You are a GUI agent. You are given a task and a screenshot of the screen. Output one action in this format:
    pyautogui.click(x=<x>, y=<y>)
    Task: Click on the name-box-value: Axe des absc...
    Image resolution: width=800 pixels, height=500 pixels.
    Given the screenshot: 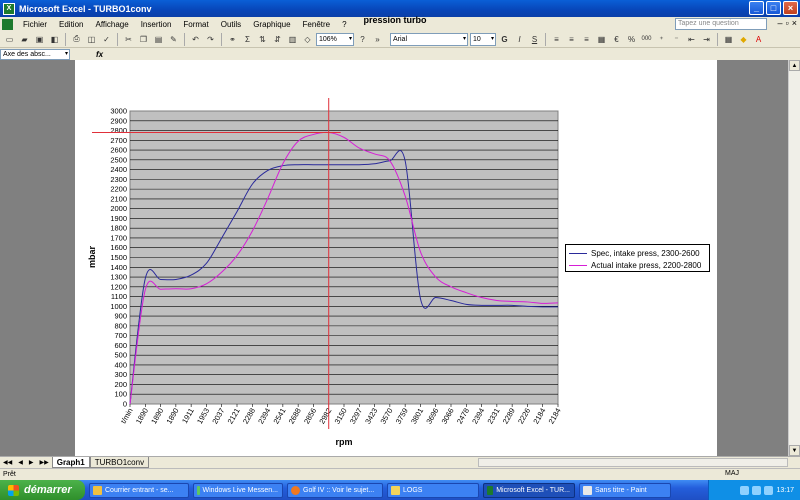 What is the action you would take?
    pyautogui.click(x=27, y=54)
    